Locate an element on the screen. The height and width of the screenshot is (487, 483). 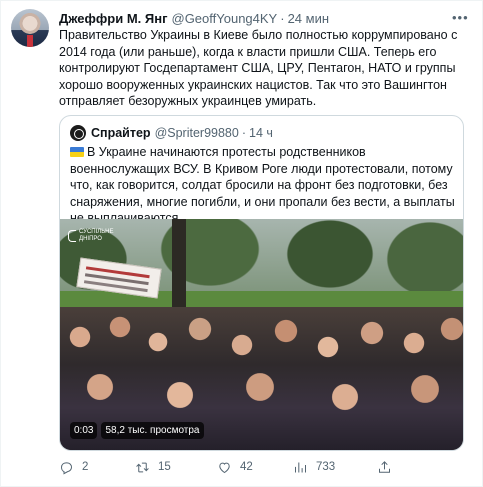
quote-time: 14 ч is located at coordinates (261, 133).